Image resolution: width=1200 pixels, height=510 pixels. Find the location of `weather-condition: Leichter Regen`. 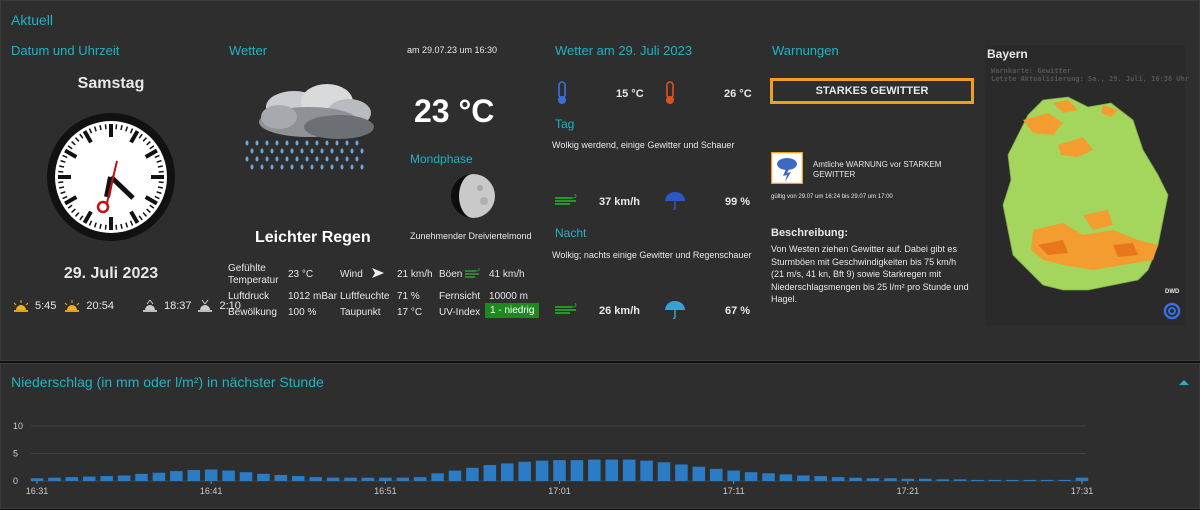

weather-condition: Leichter Regen is located at coordinates (313, 237).